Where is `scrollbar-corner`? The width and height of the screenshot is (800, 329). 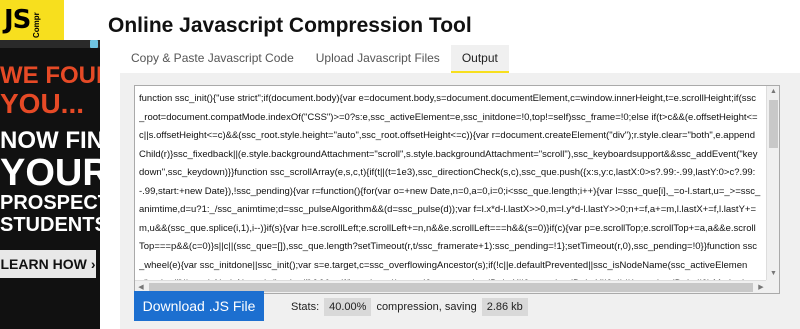
scrollbar-corner is located at coordinates (772, 286).